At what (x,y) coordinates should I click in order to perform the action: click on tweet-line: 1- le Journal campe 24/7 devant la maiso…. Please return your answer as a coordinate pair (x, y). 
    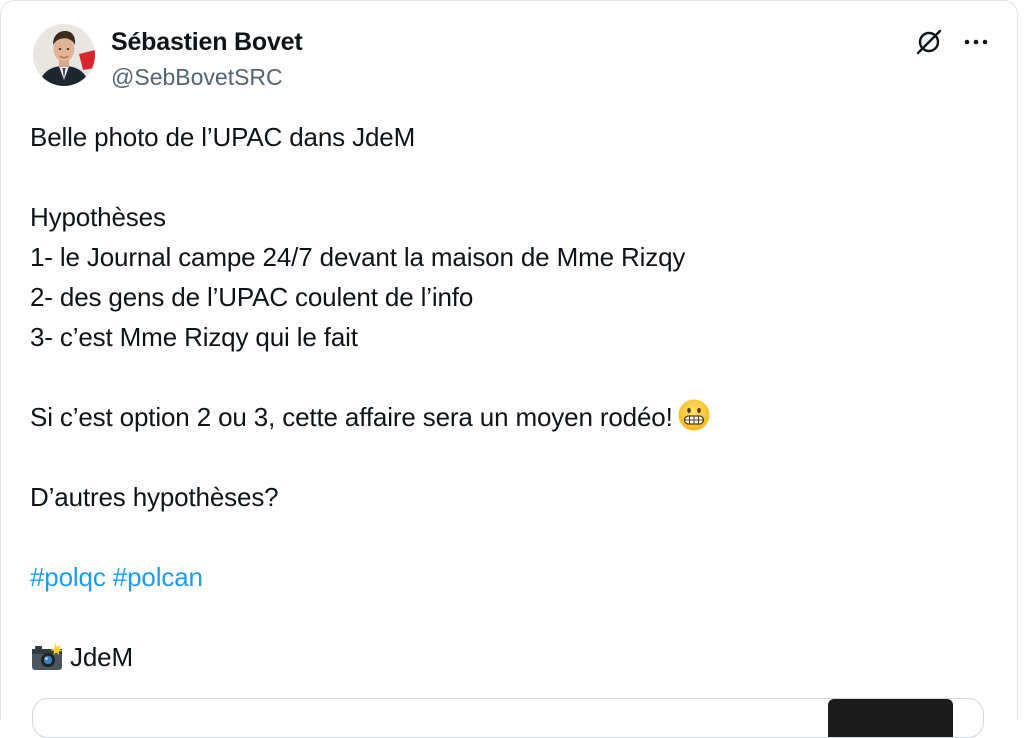
    Looking at the image, I should click on (358, 257).